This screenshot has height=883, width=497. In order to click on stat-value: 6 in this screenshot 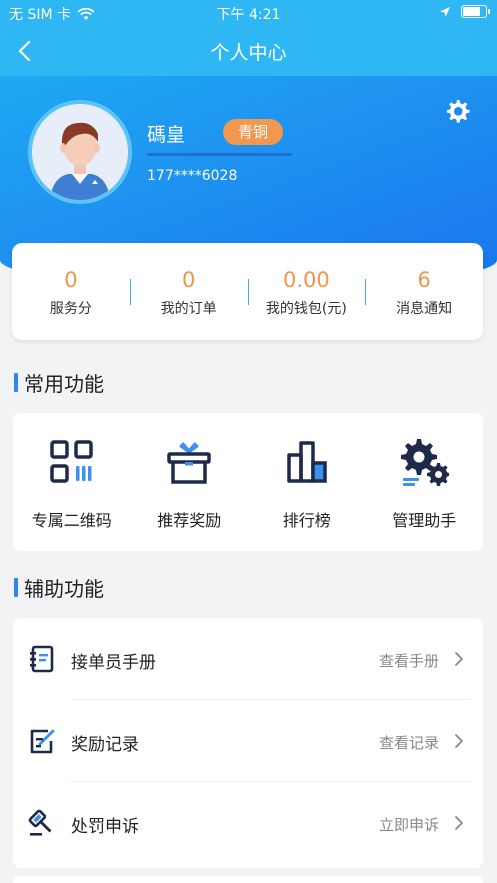, I will do `click(424, 280)`.